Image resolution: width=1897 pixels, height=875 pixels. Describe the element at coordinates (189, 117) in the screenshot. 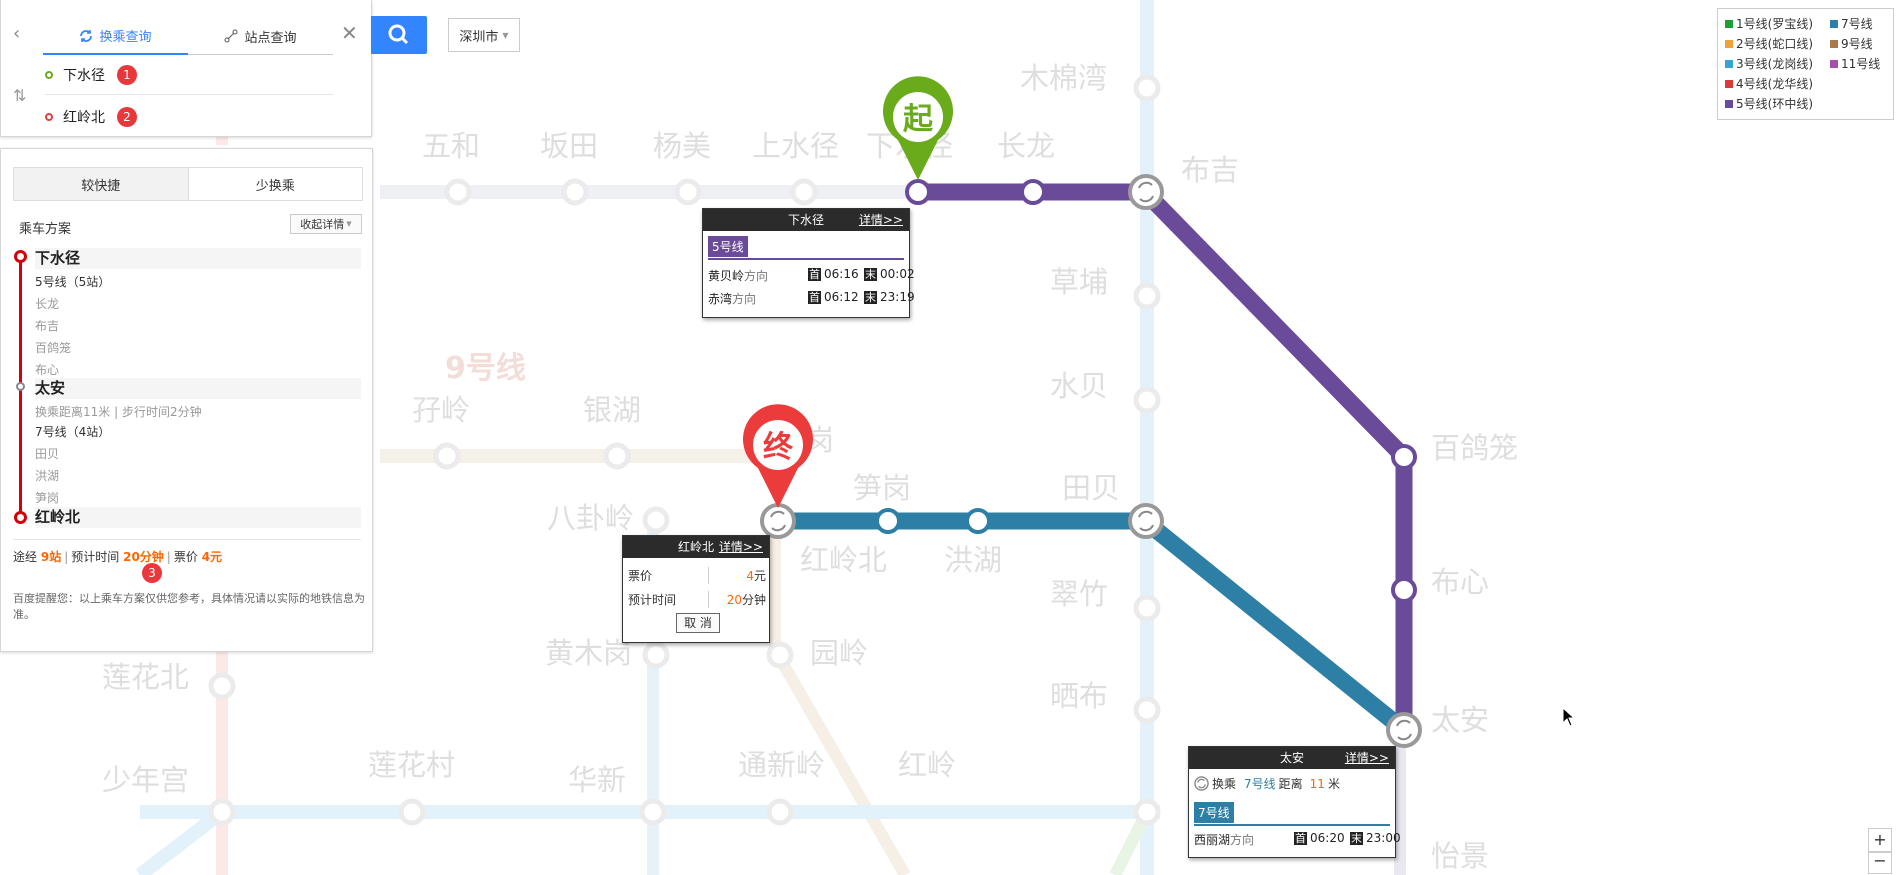

I see `end-station-field: 红岭北 2` at that location.